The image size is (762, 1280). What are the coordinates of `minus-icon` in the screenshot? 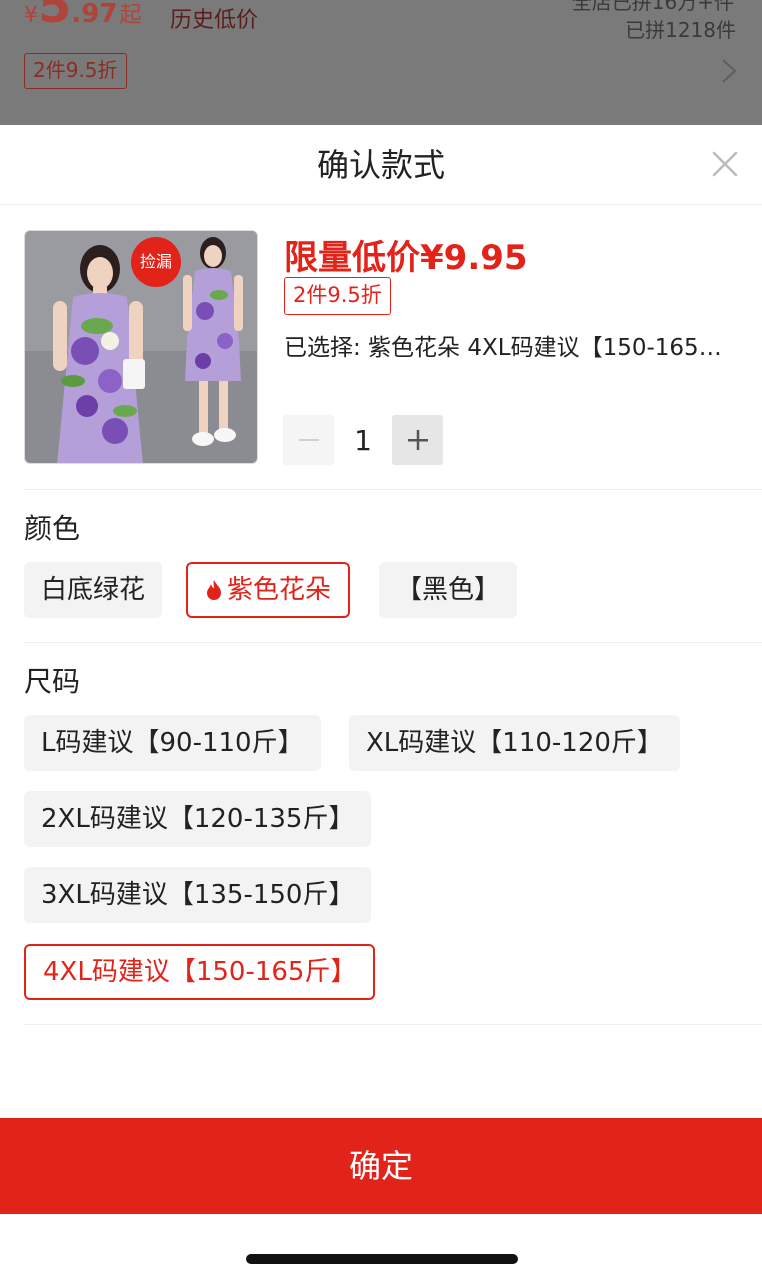 It's located at (308, 440).